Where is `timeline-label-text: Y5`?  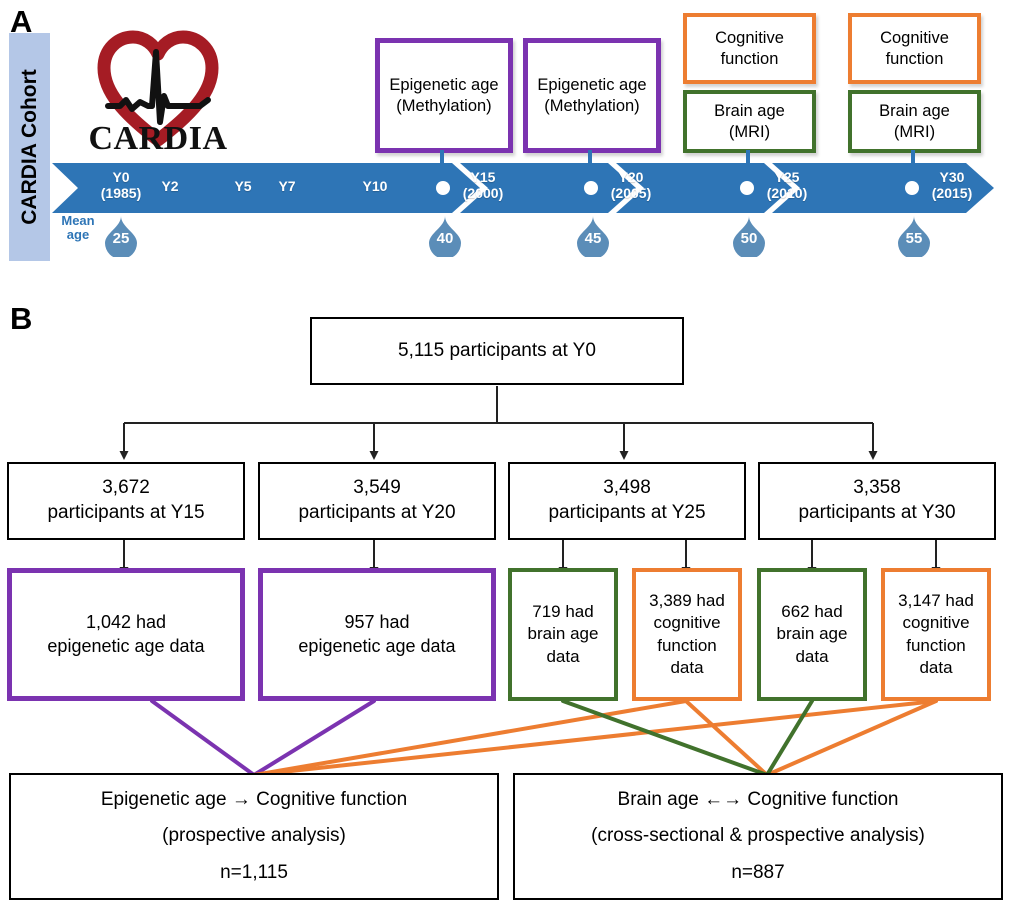
timeline-label-text: Y5 is located at coordinates (243, 186).